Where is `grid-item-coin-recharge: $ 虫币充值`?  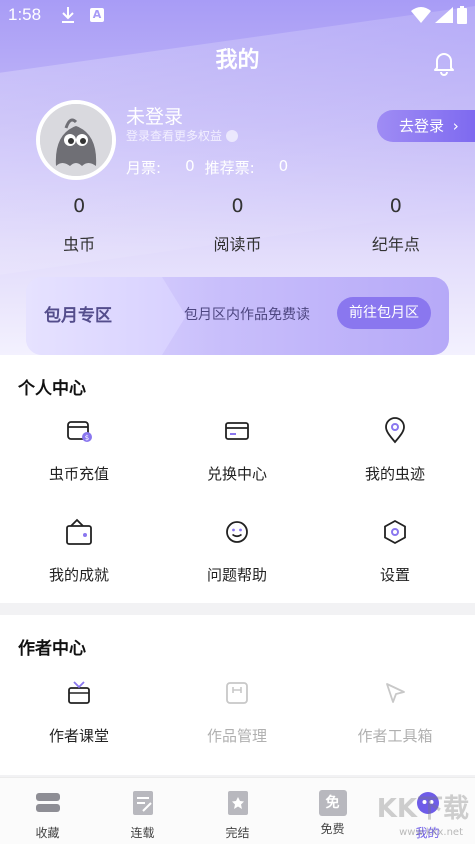
grid-item-coin-recharge: $ 虫币充值 is located at coordinates (79, 450).